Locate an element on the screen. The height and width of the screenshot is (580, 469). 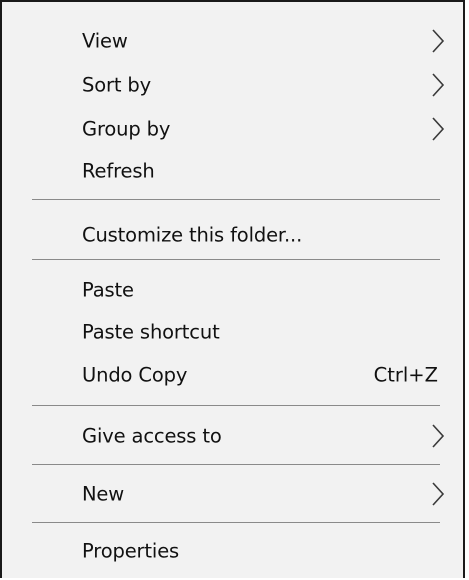
menu-item-properties: Properties is located at coordinates (232, 551).